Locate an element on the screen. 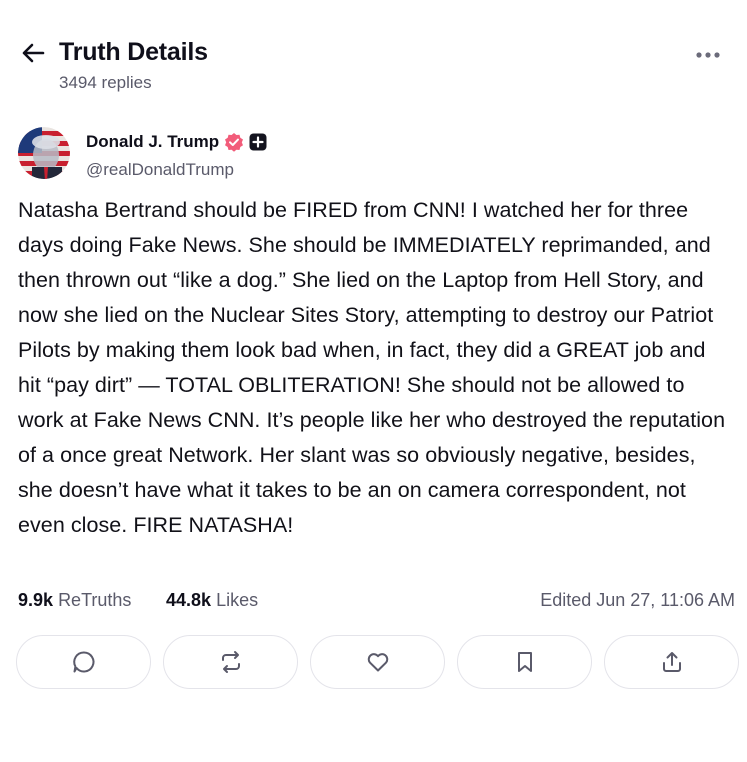 This screenshot has height=762, width=747. retruth-button is located at coordinates (230, 662).